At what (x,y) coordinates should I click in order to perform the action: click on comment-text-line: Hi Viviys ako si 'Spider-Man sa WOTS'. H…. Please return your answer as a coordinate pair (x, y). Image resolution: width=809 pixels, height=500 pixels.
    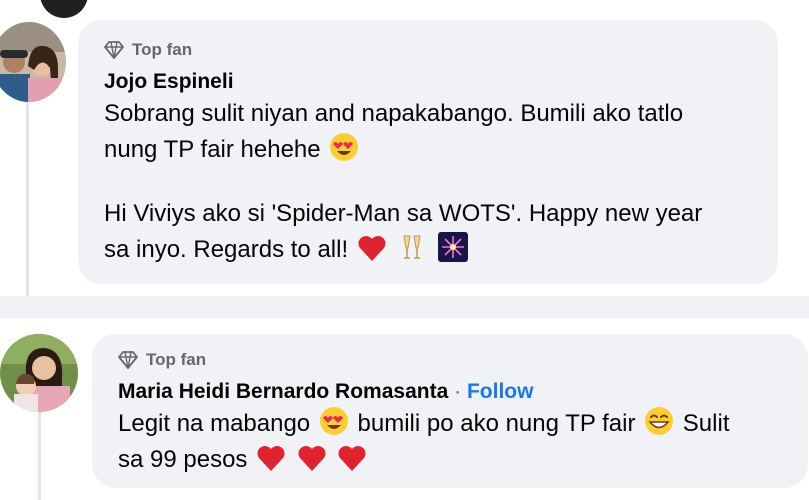
    Looking at the image, I should click on (403, 213).